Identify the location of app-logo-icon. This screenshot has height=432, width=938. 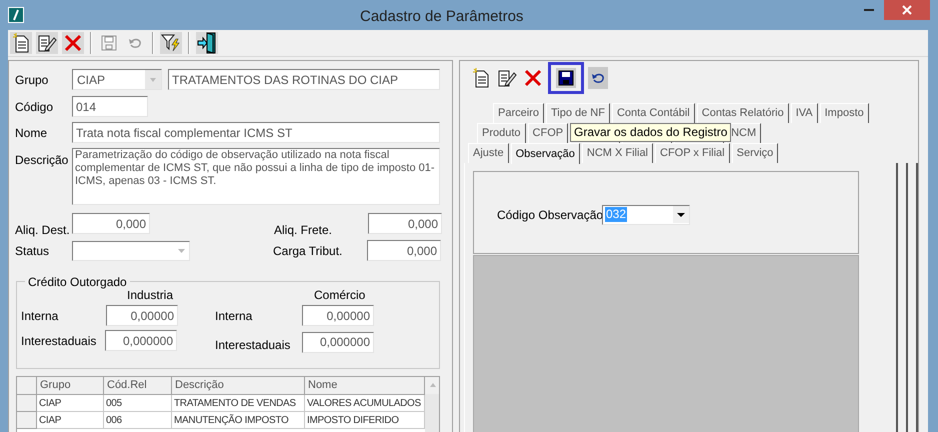
(16, 15).